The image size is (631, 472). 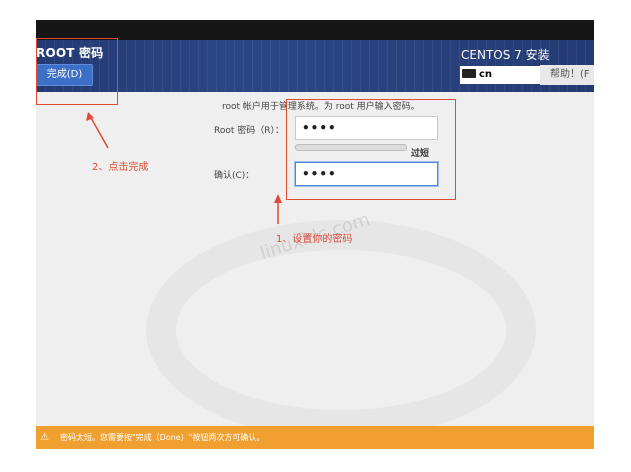 I want to click on arrow-to-done, so click(x=99, y=132).